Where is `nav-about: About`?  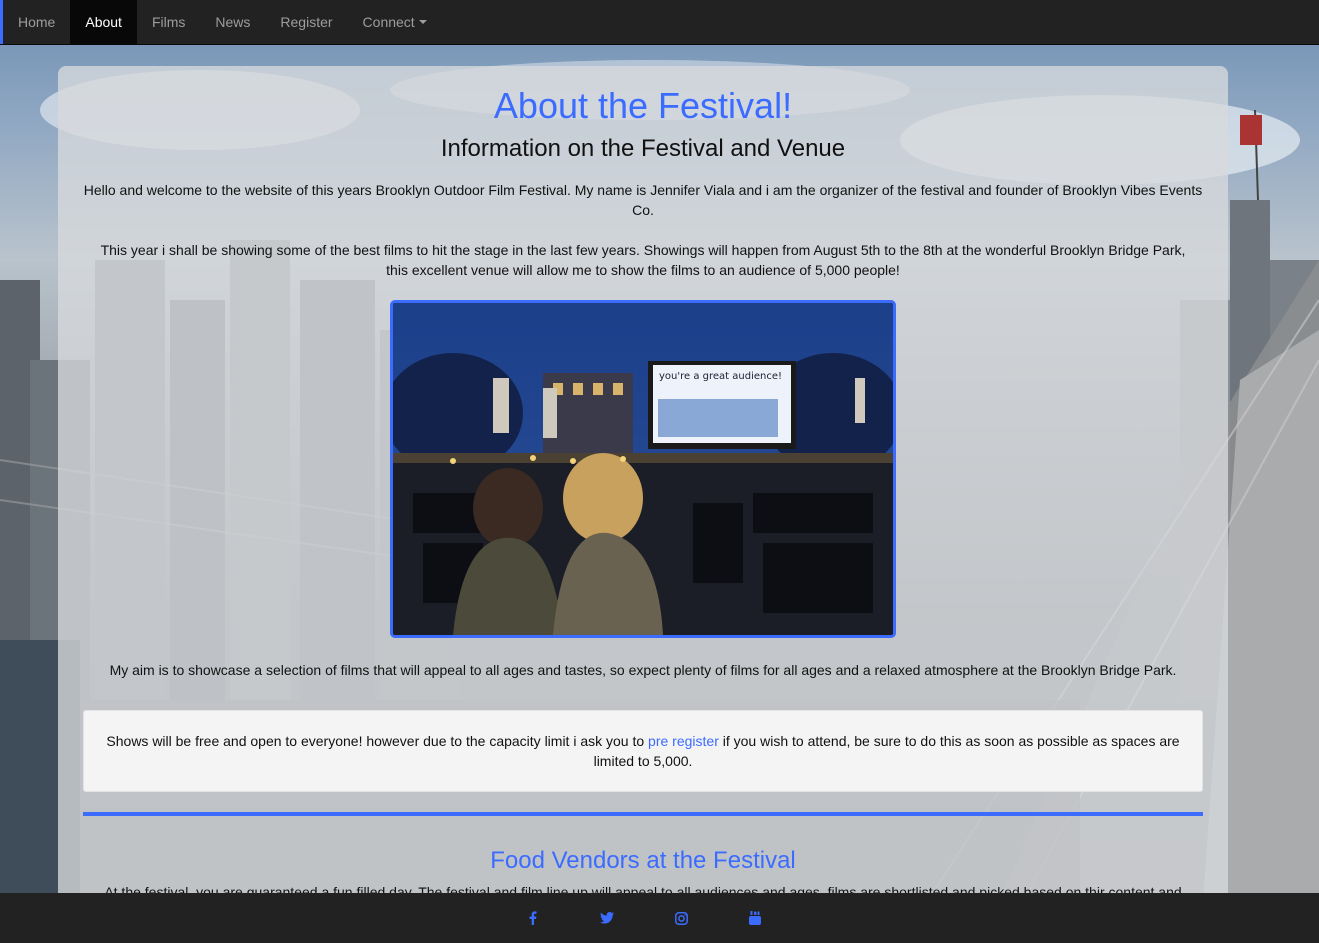 nav-about: About is located at coordinates (103, 22).